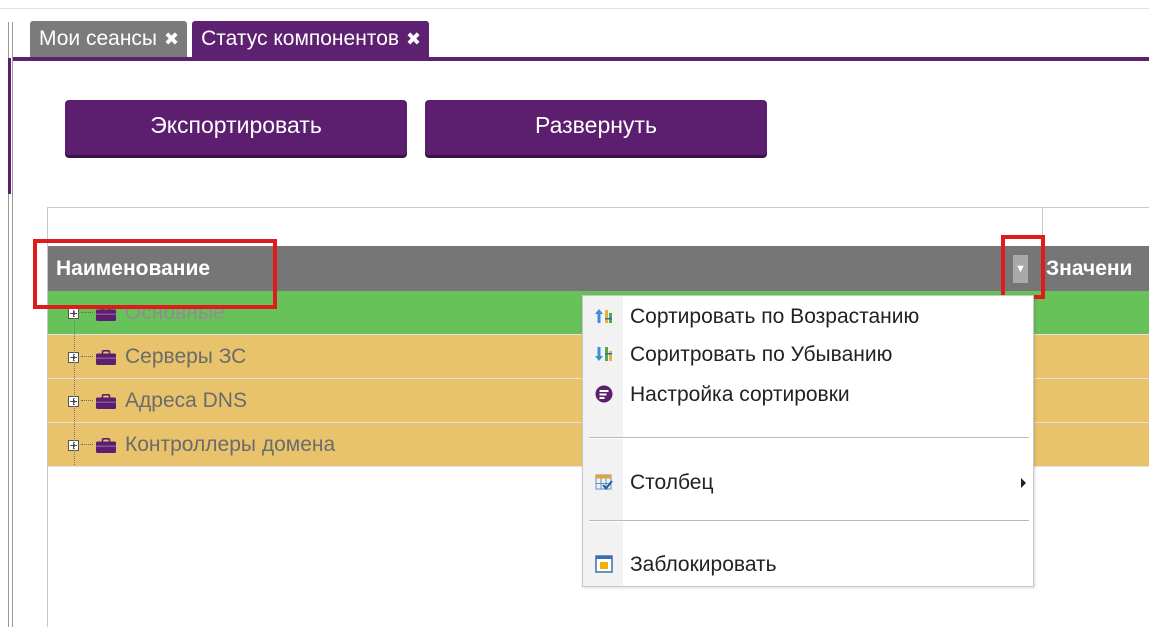 This screenshot has width=1149, height=627. Describe the element at coordinates (672, 482) in the screenshot. I see `menu-item-label: Столбец` at that location.